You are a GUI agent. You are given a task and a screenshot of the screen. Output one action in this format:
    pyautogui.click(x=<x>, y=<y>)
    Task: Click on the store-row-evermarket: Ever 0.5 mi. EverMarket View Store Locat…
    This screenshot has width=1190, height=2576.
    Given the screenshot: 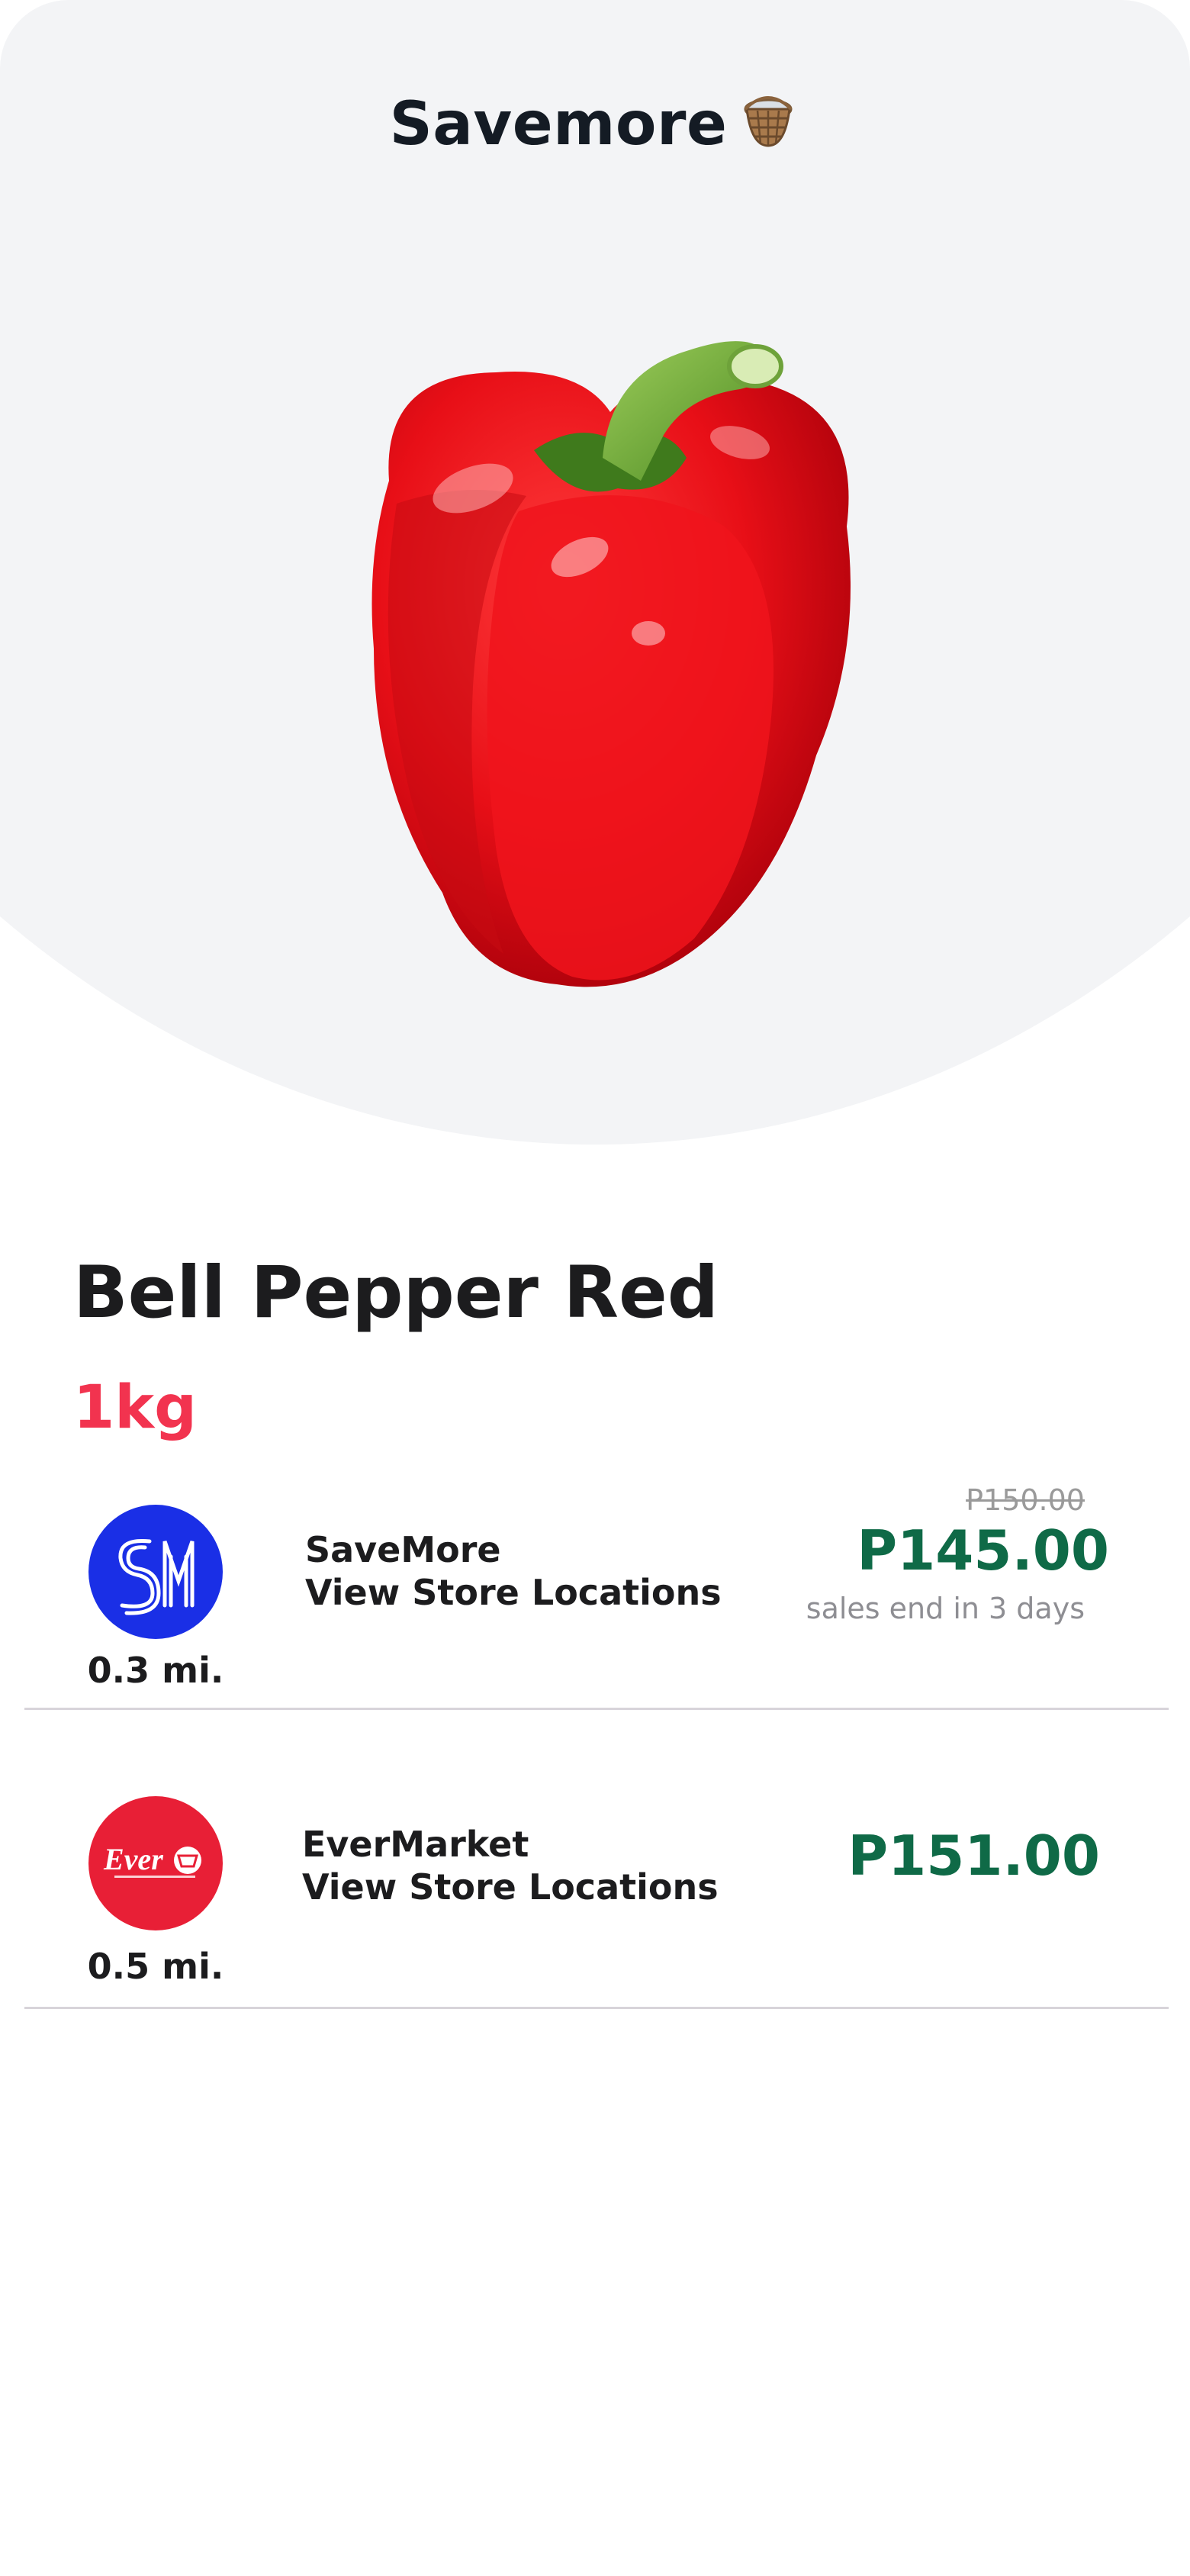 What is the action you would take?
    pyautogui.click(x=596, y=1865)
    